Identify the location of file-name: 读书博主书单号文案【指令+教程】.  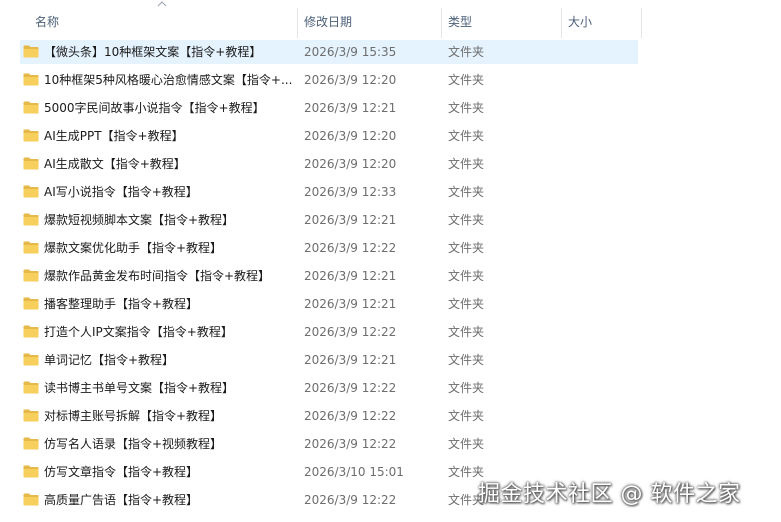
(139, 388).